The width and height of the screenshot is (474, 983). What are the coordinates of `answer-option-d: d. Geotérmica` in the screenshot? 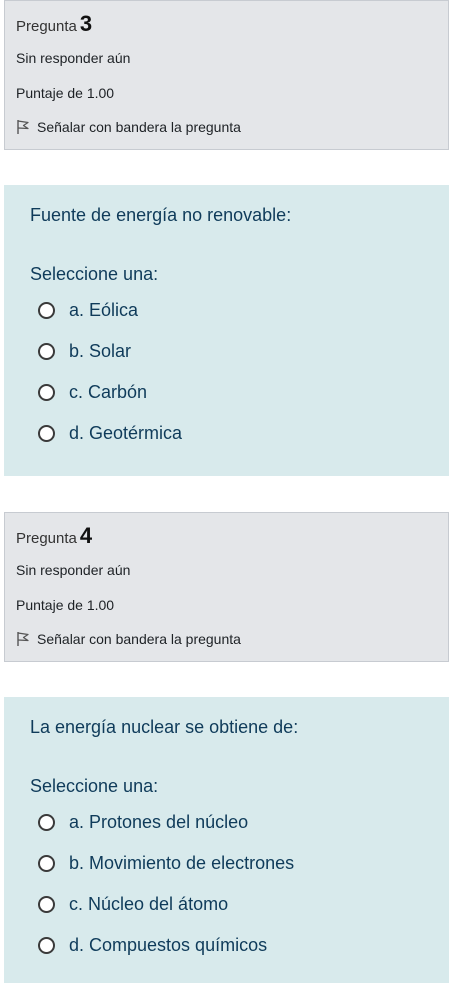 It's located at (110, 433).